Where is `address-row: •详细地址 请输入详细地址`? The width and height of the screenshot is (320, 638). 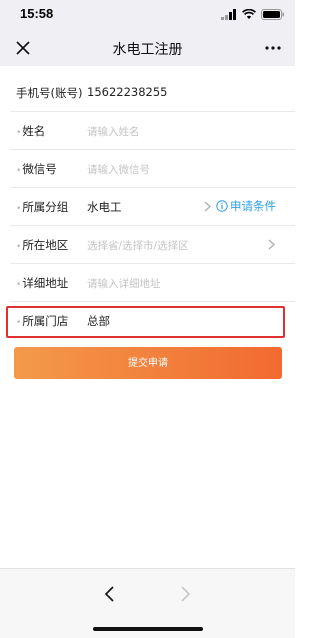 address-row: •详细地址 请输入详细地址 is located at coordinates (147, 283).